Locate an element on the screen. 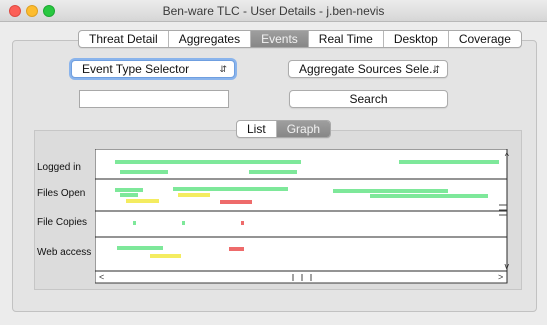  view-graph-button: Graph is located at coordinates (303, 129).